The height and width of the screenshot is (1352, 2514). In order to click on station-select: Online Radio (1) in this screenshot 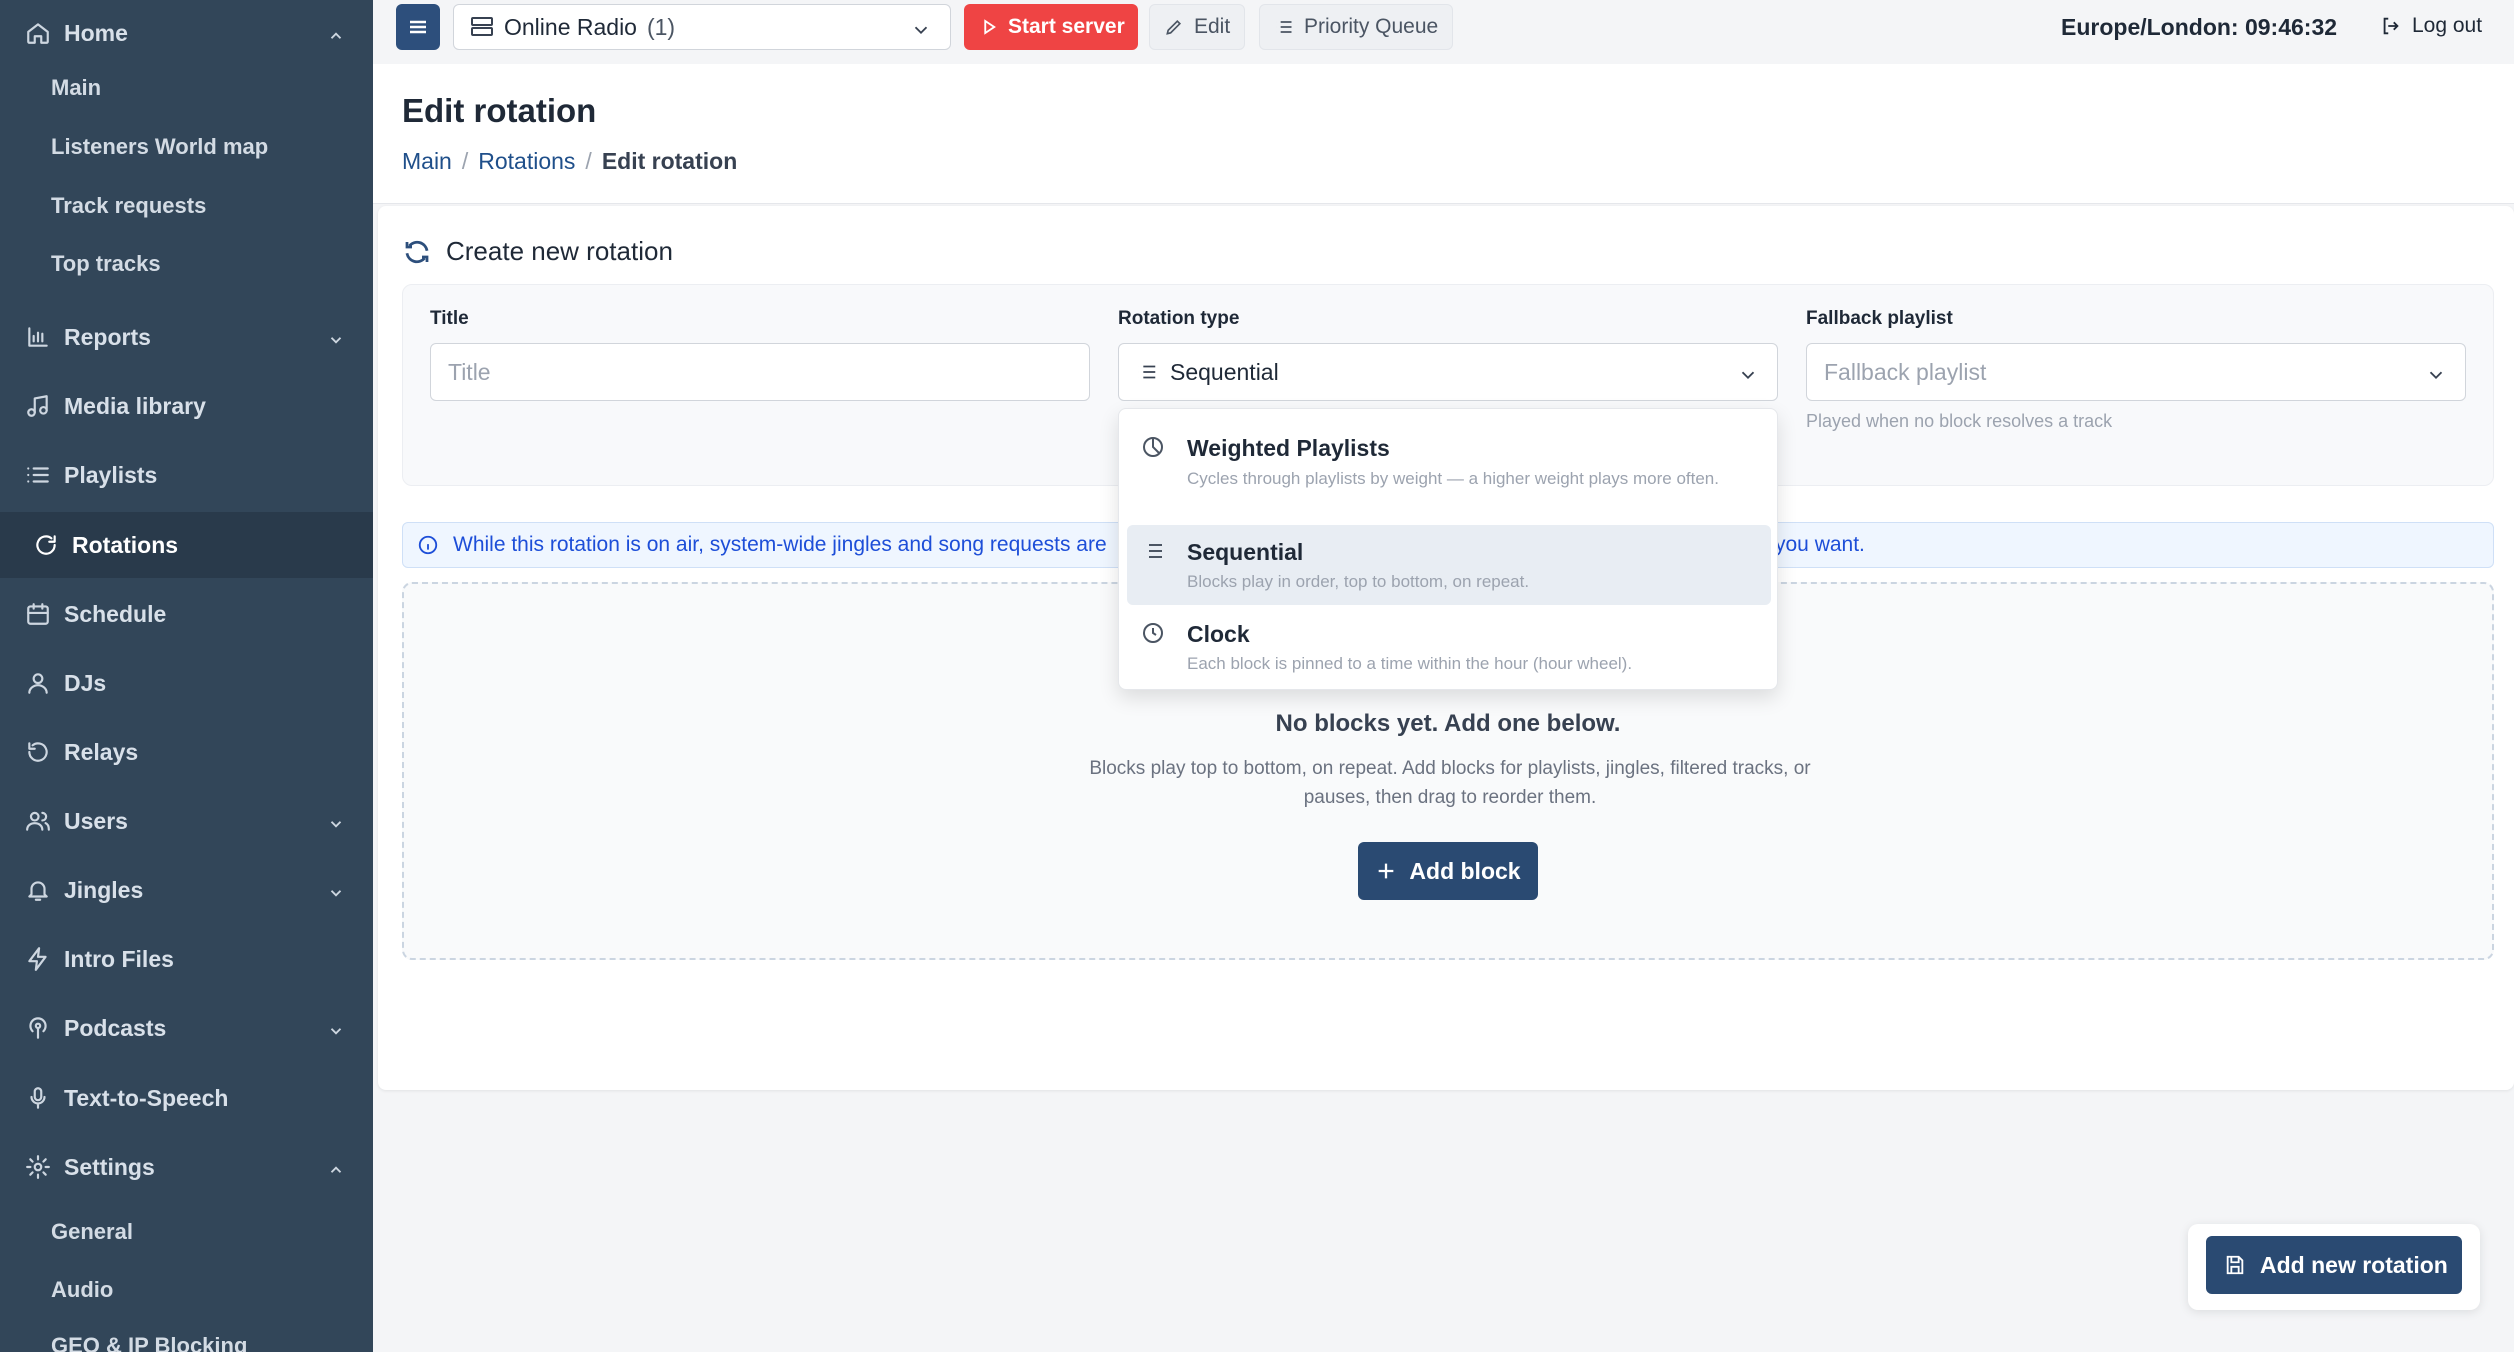, I will do `click(702, 27)`.